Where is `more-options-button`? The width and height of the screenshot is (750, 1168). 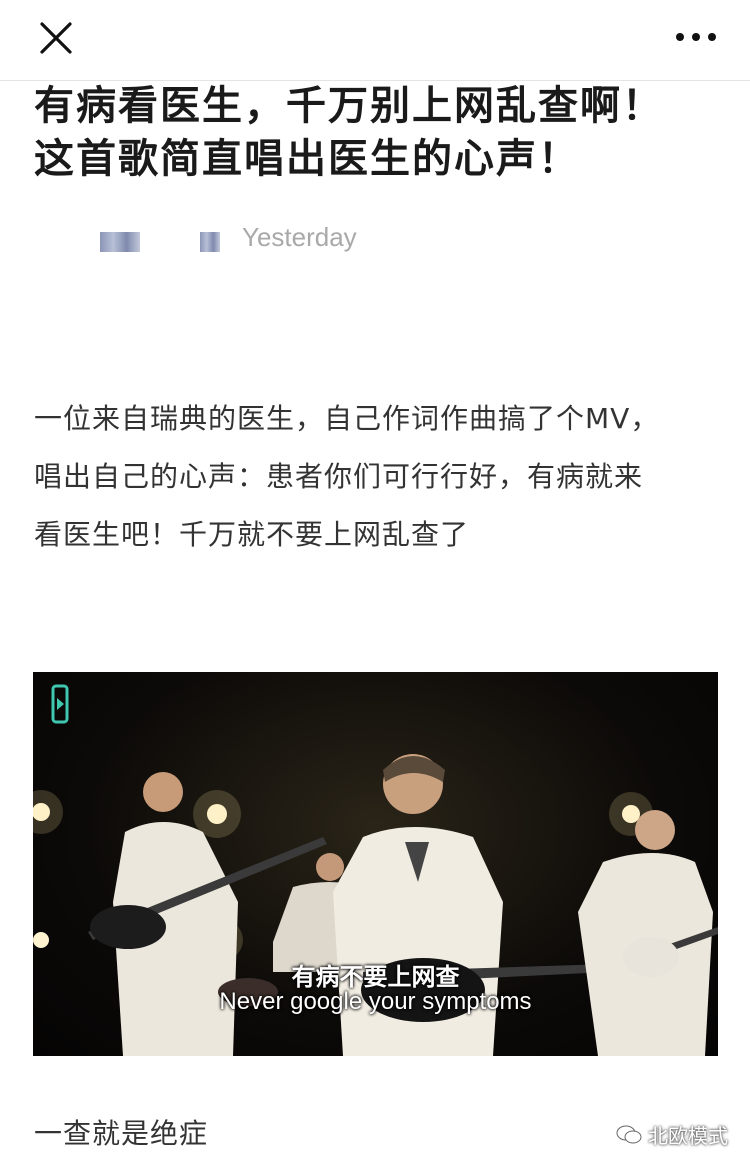 more-options-button is located at coordinates (696, 37).